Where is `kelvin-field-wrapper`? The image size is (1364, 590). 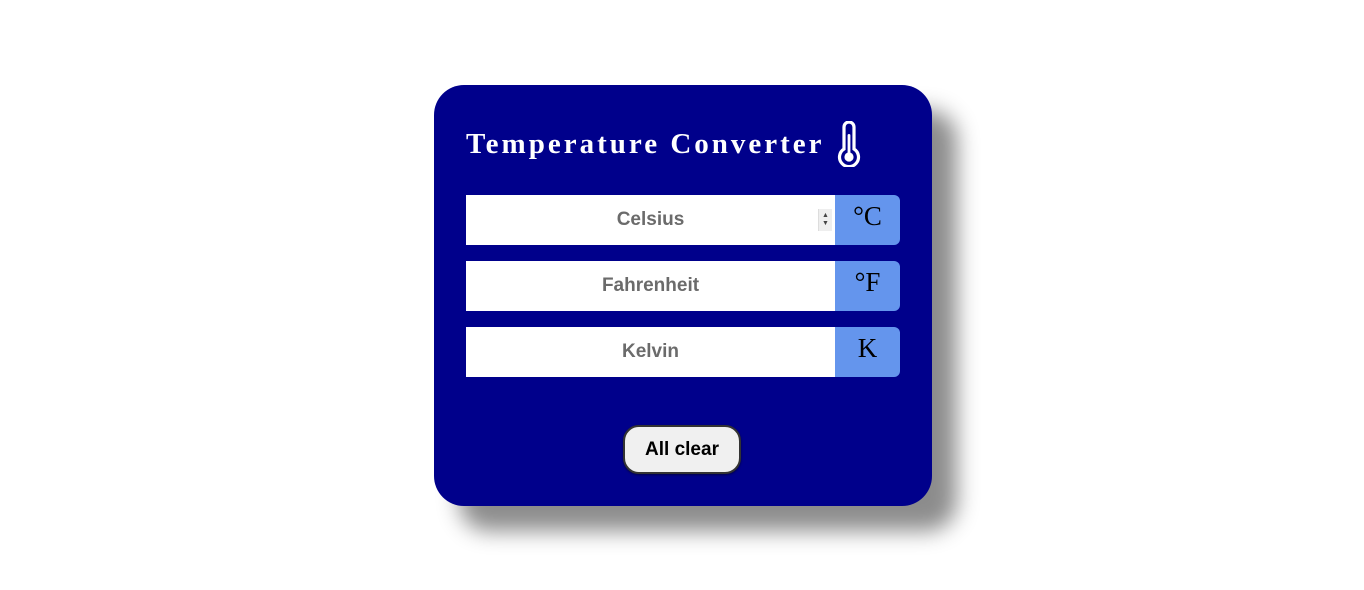 kelvin-field-wrapper is located at coordinates (650, 352).